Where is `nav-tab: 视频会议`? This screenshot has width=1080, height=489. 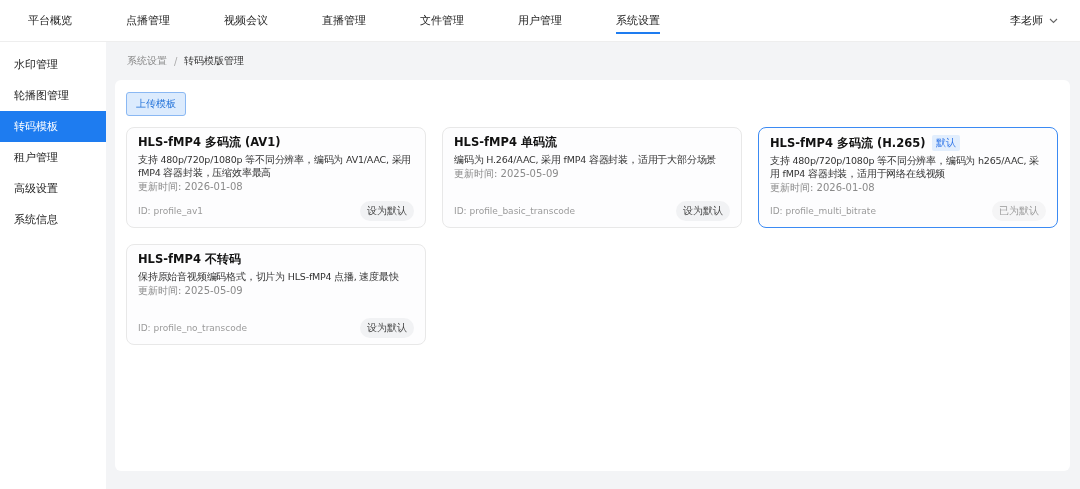
nav-tab: 视频会议 is located at coordinates (246, 20).